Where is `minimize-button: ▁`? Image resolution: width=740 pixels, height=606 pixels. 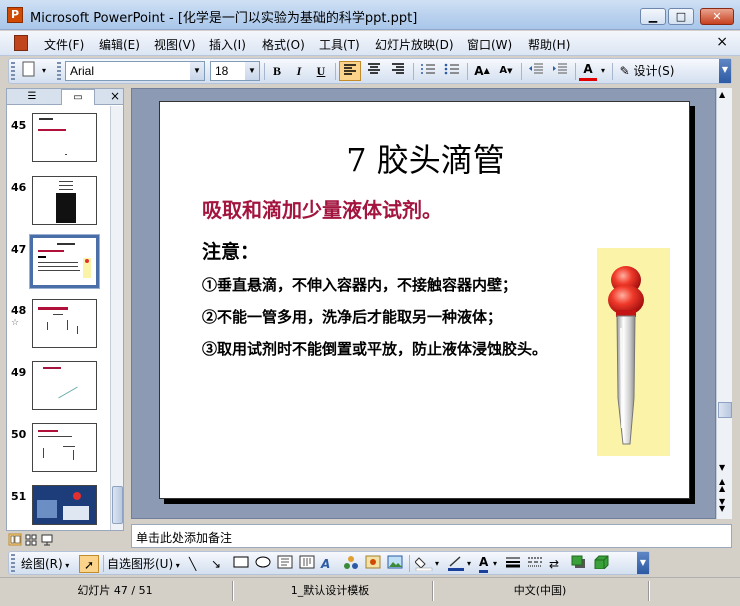
minimize-button: ▁ is located at coordinates (653, 16).